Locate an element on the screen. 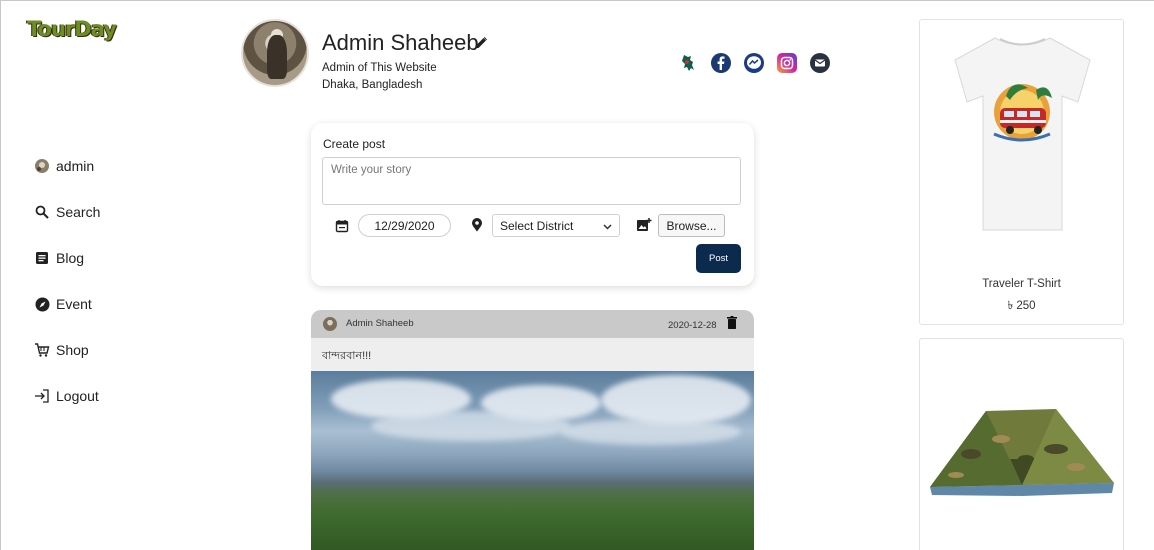  social-links is located at coordinates (754, 63).